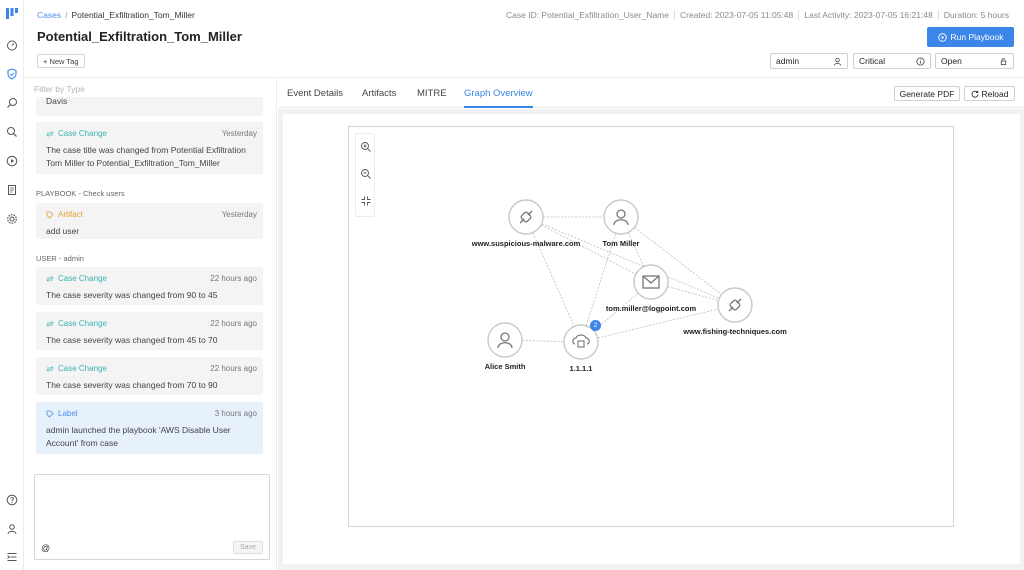 The width and height of the screenshot is (1024, 570). I want to click on graph-node-label: www.fishing-techniques.com, so click(735, 331).